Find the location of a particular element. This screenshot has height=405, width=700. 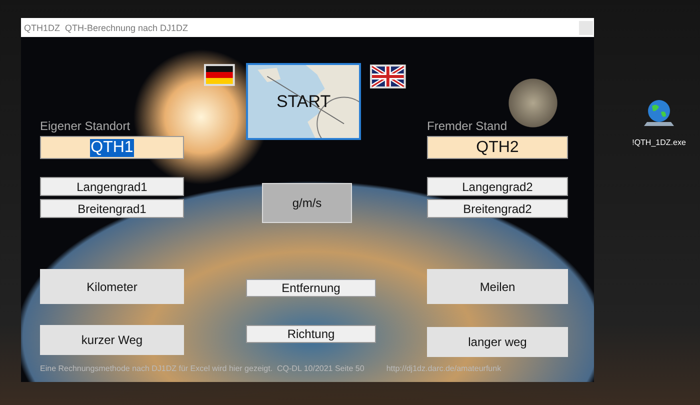

longitude-field: Langengrad1 is located at coordinates (112, 186).